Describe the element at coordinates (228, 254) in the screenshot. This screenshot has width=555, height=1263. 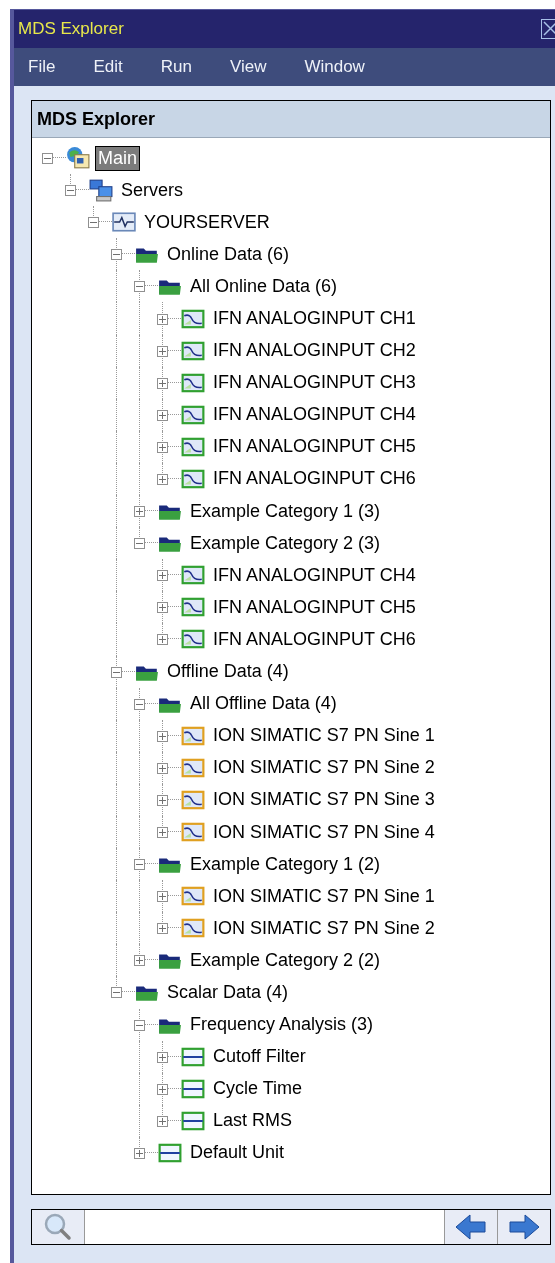
I see `tree-item: Online Data (6)` at that location.